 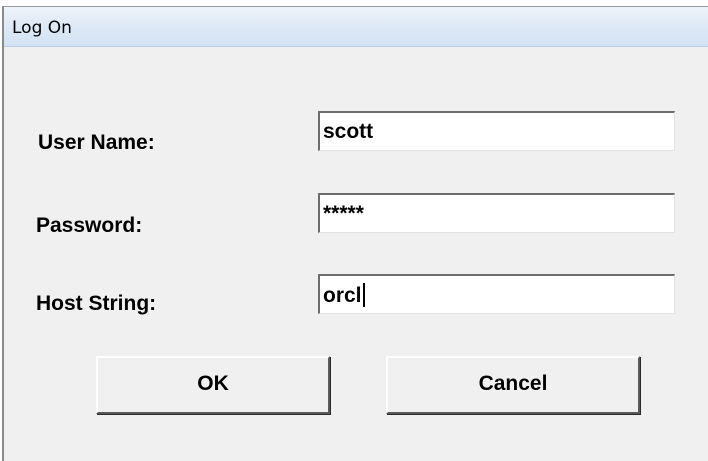 I want to click on title-bar: Log On, so click(x=356, y=27).